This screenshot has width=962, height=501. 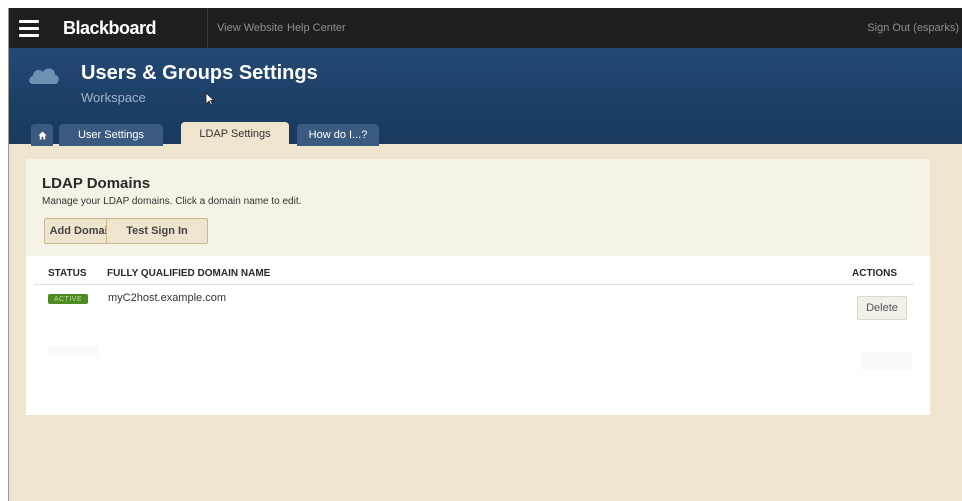 What do you see at coordinates (485, 134) in the screenshot?
I see `tab-bar: User Settings LDAP Settings How do I...?` at bounding box center [485, 134].